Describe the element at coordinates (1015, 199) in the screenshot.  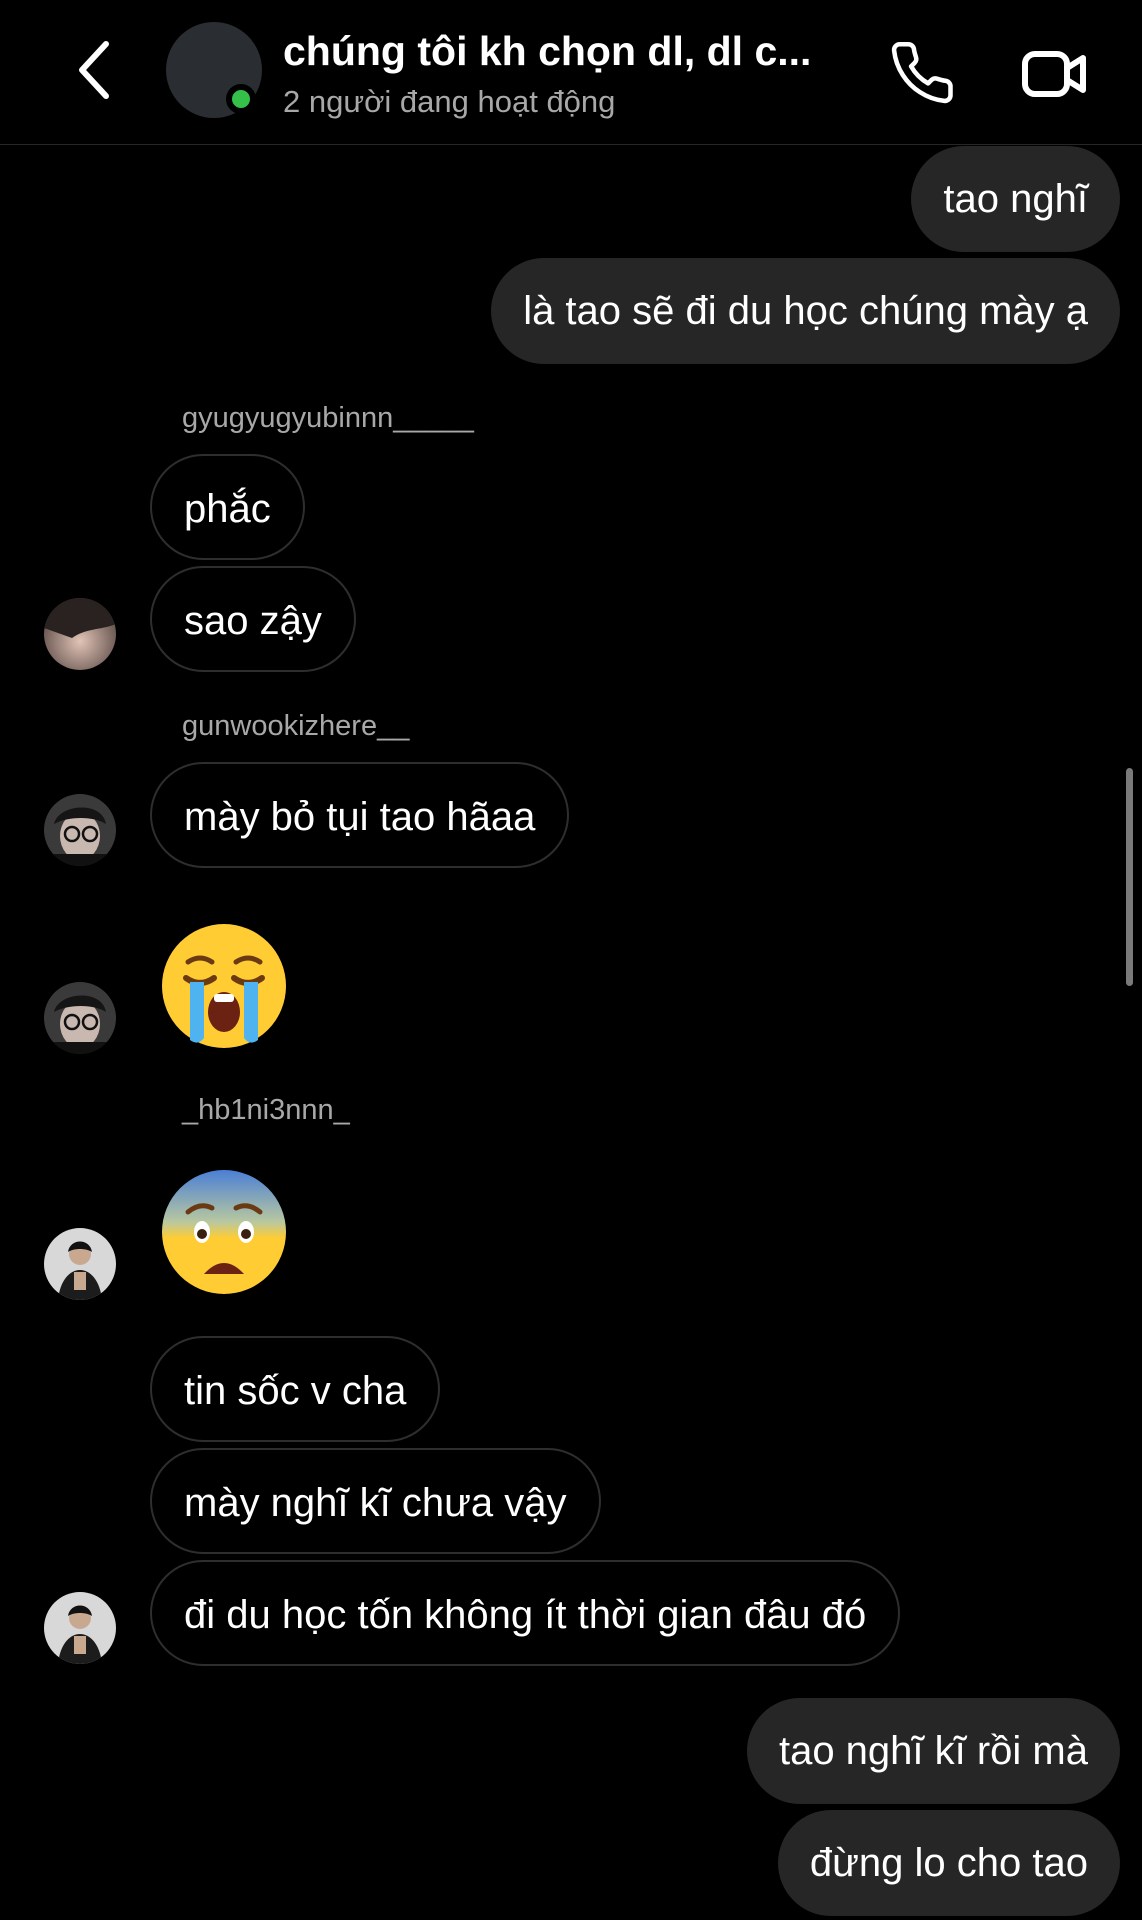
I see `sent-message-bubble: tao nghĩ` at that location.